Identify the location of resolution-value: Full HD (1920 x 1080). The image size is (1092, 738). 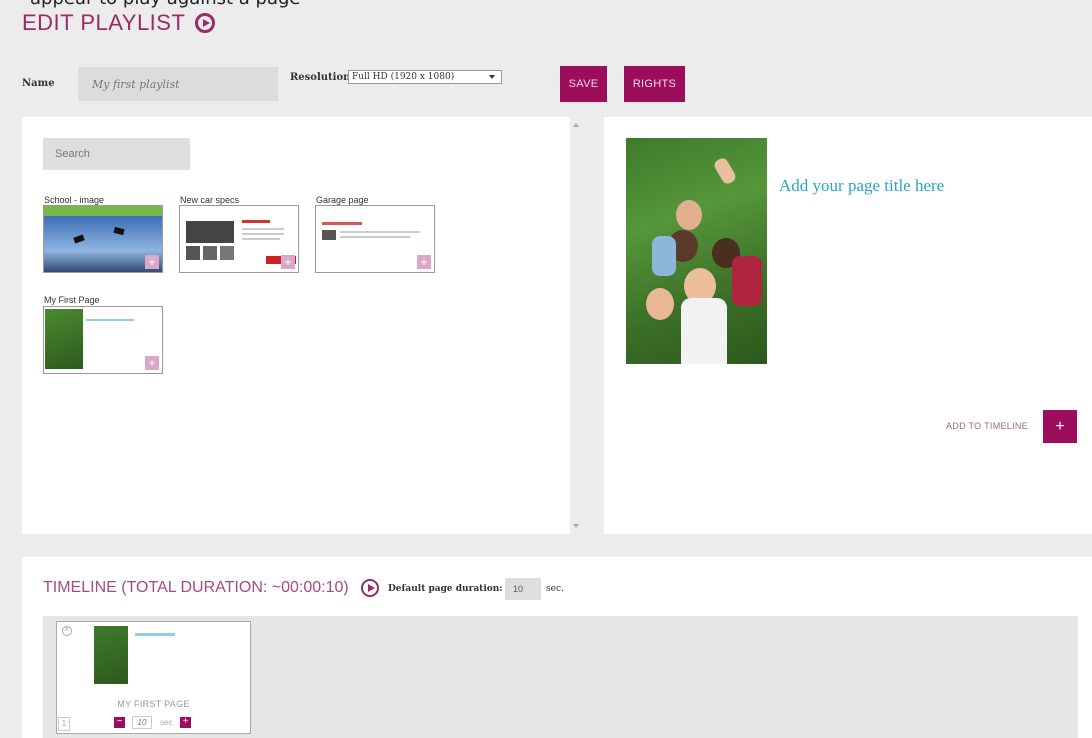
(403, 77).